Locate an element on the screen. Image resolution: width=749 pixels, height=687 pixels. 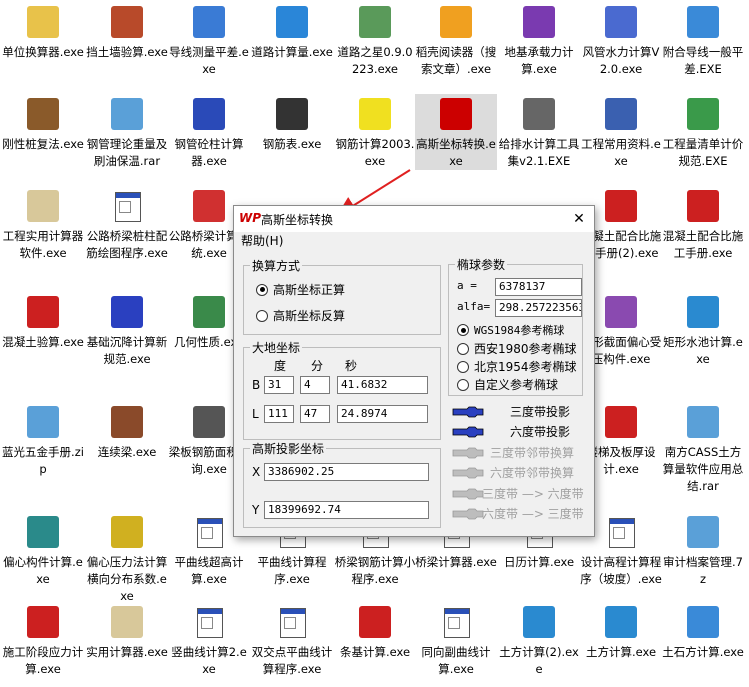
radio-custom-dot is located at coordinates (463, 384).